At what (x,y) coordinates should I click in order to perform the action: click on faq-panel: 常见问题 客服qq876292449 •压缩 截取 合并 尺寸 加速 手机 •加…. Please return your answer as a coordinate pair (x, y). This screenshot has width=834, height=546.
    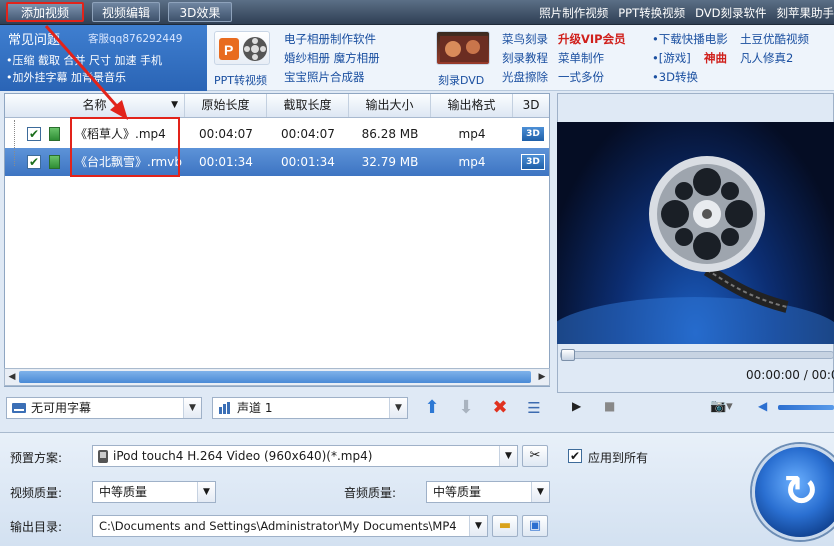
    Looking at the image, I should click on (103, 58).